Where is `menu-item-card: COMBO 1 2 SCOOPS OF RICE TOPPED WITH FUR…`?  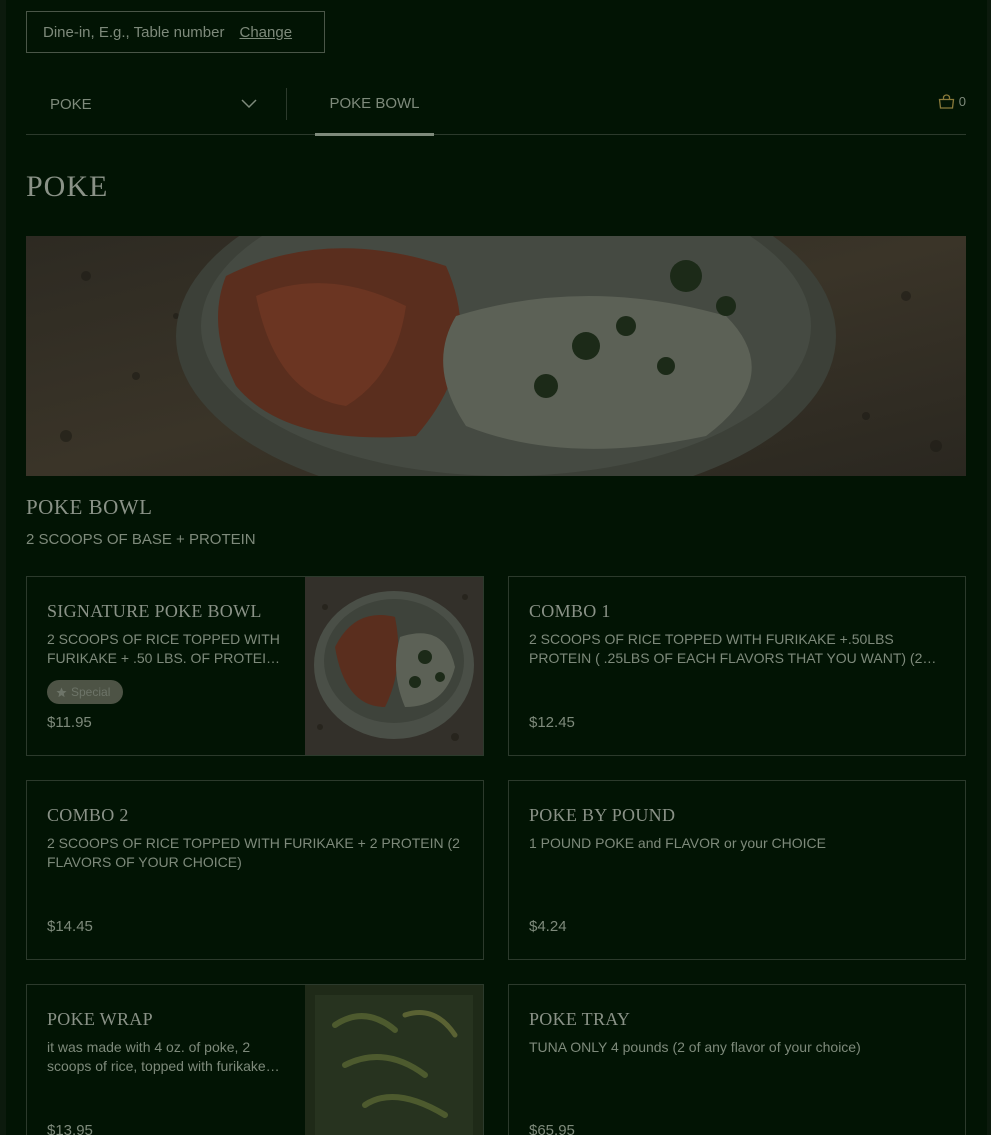 menu-item-card: COMBO 1 2 SCOOPS OF RICE TOPPED WITH FUR… is located at coordinates (737, 666).